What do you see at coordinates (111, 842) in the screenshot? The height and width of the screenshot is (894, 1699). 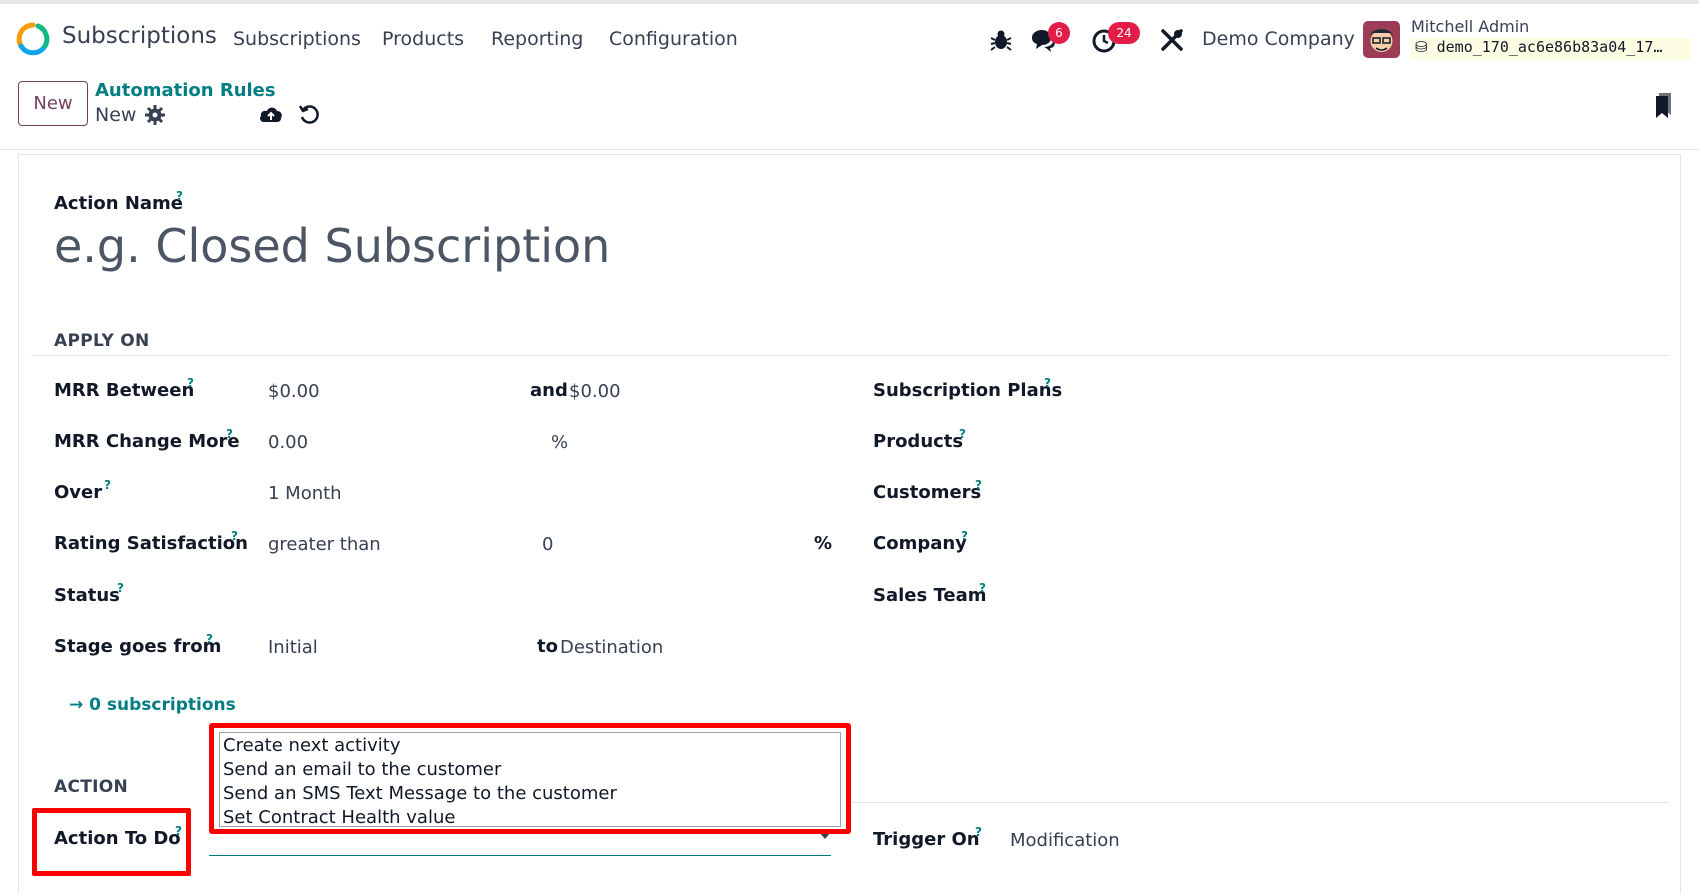 I see `action-to-do-highlight` at bounding box center [111, 842].